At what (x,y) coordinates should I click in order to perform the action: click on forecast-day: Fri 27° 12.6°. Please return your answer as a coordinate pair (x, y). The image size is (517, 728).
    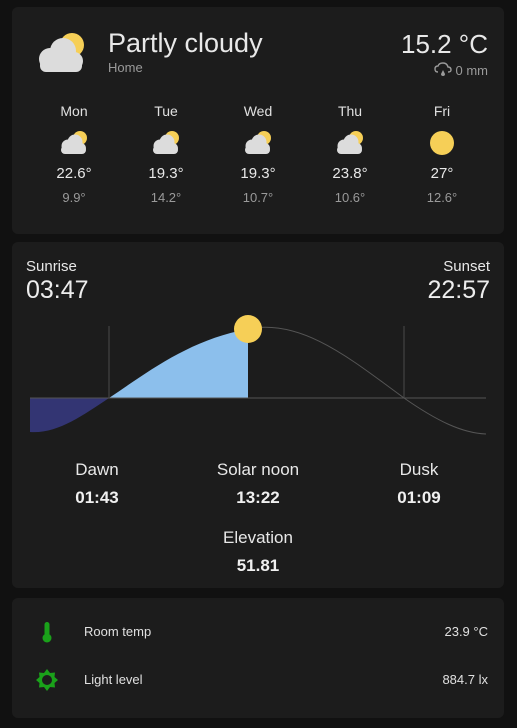
    Looking at the image, I should click on (442, 154).